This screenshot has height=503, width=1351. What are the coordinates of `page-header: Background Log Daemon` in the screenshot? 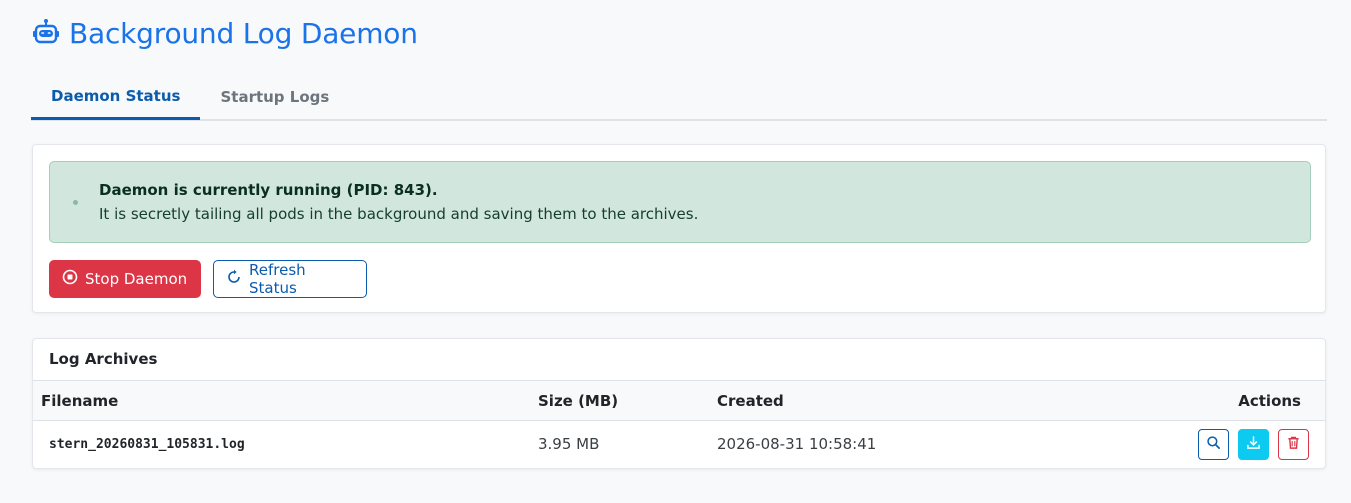 It's located at (224, 33).